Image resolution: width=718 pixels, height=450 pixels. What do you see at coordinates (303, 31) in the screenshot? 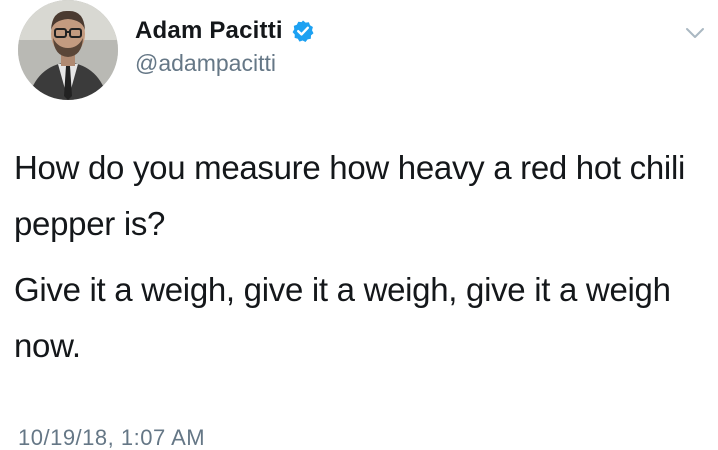
I see `verified-badge-icon` at bounding box center [303, 31].